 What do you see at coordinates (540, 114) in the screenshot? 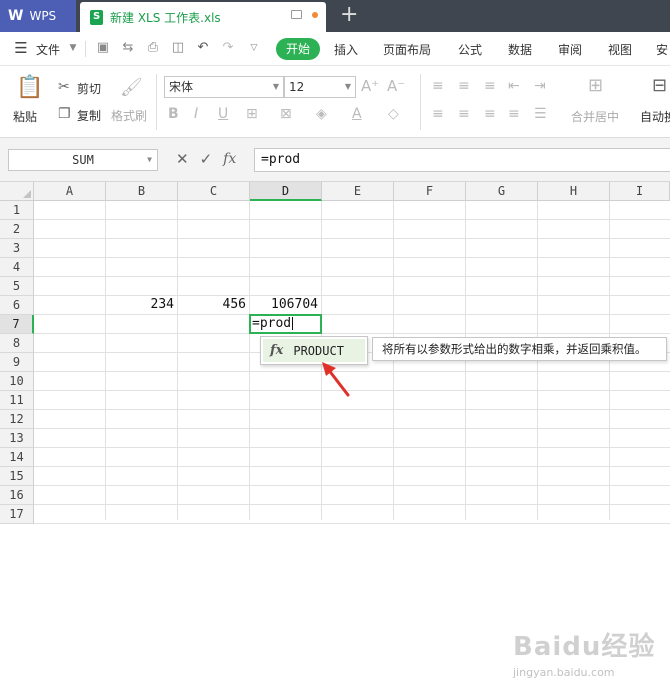
I see `distributed-icon: ☰` at bounding box center [540, 114].